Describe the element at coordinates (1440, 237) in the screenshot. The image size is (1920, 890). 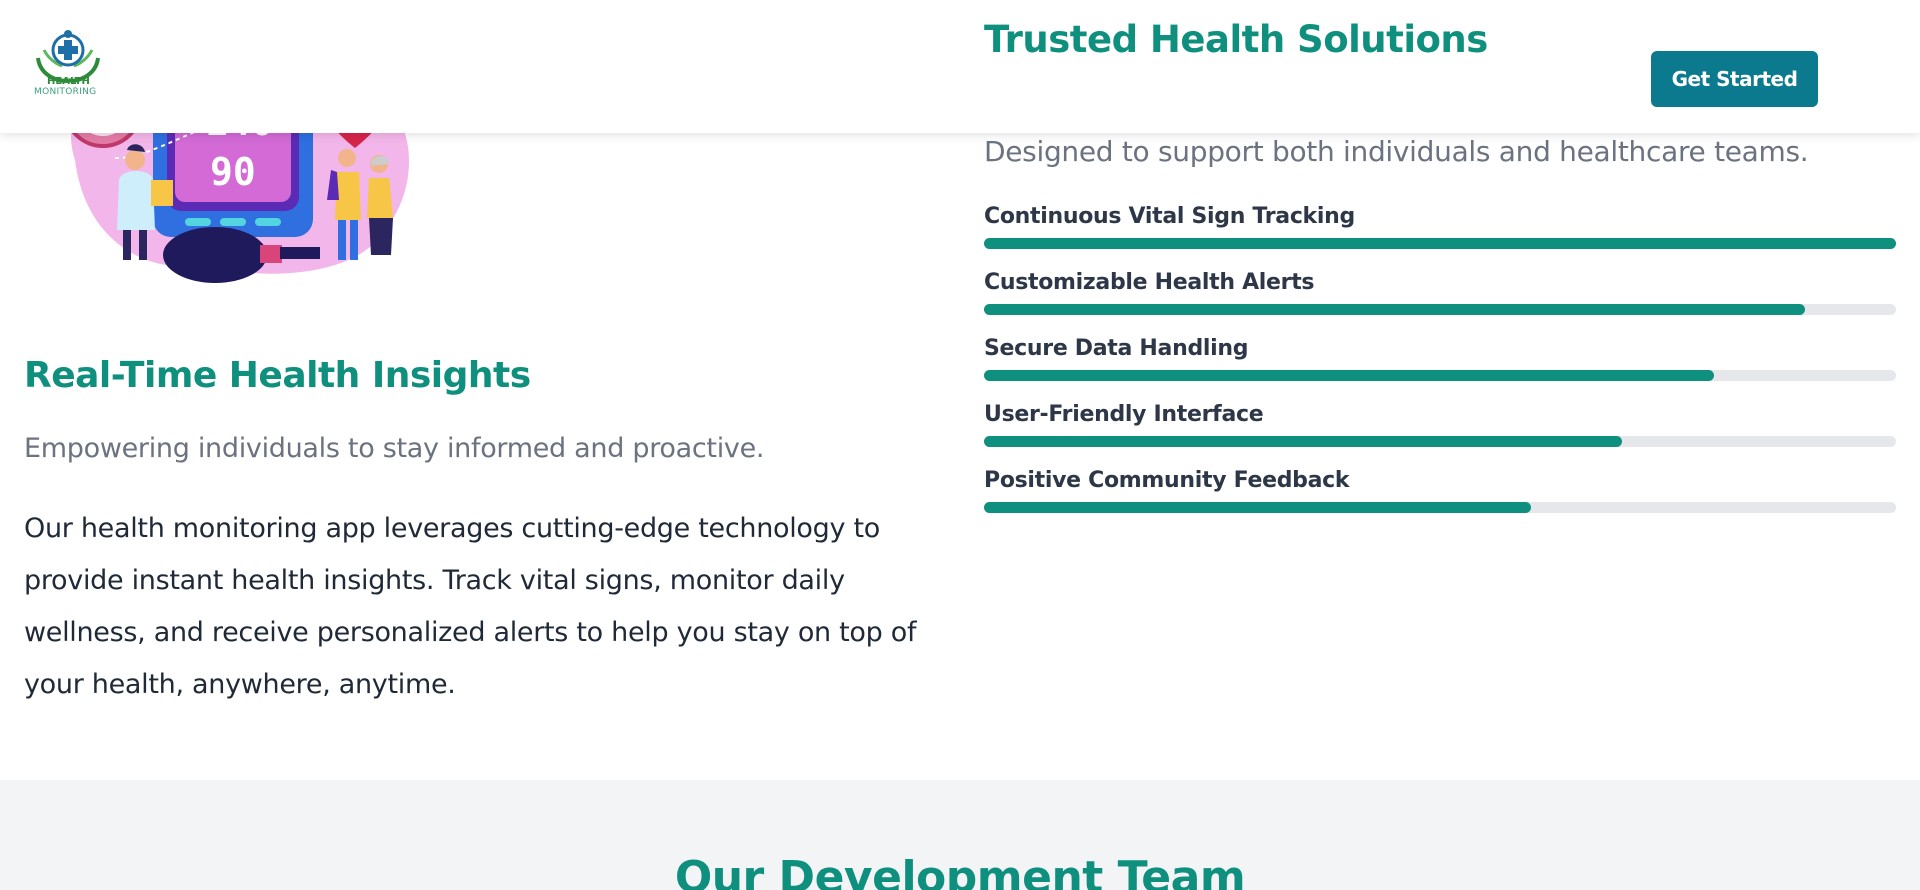
I see `feature-progress-item: Continuous Vital Sign Tracking` at that location.